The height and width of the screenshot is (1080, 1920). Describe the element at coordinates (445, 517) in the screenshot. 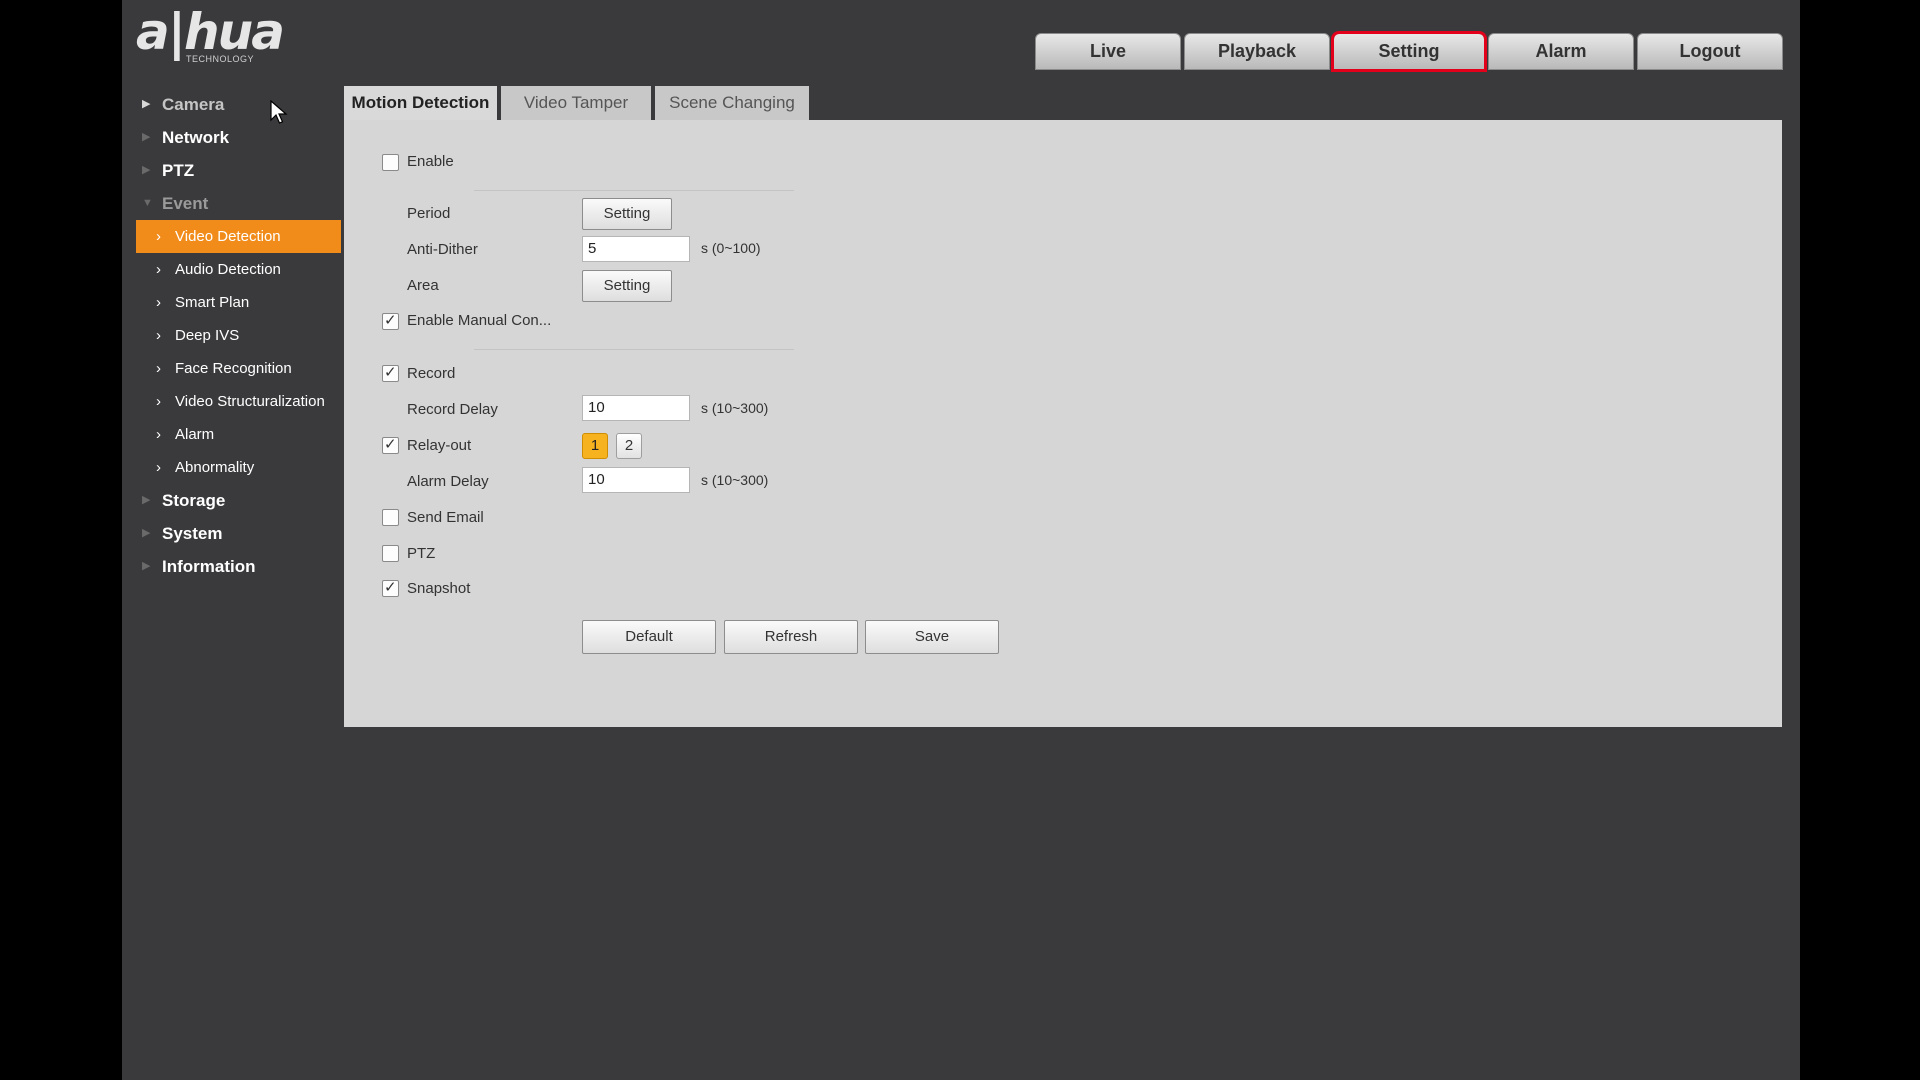

I see `send-email-label: Send Email` at that location.